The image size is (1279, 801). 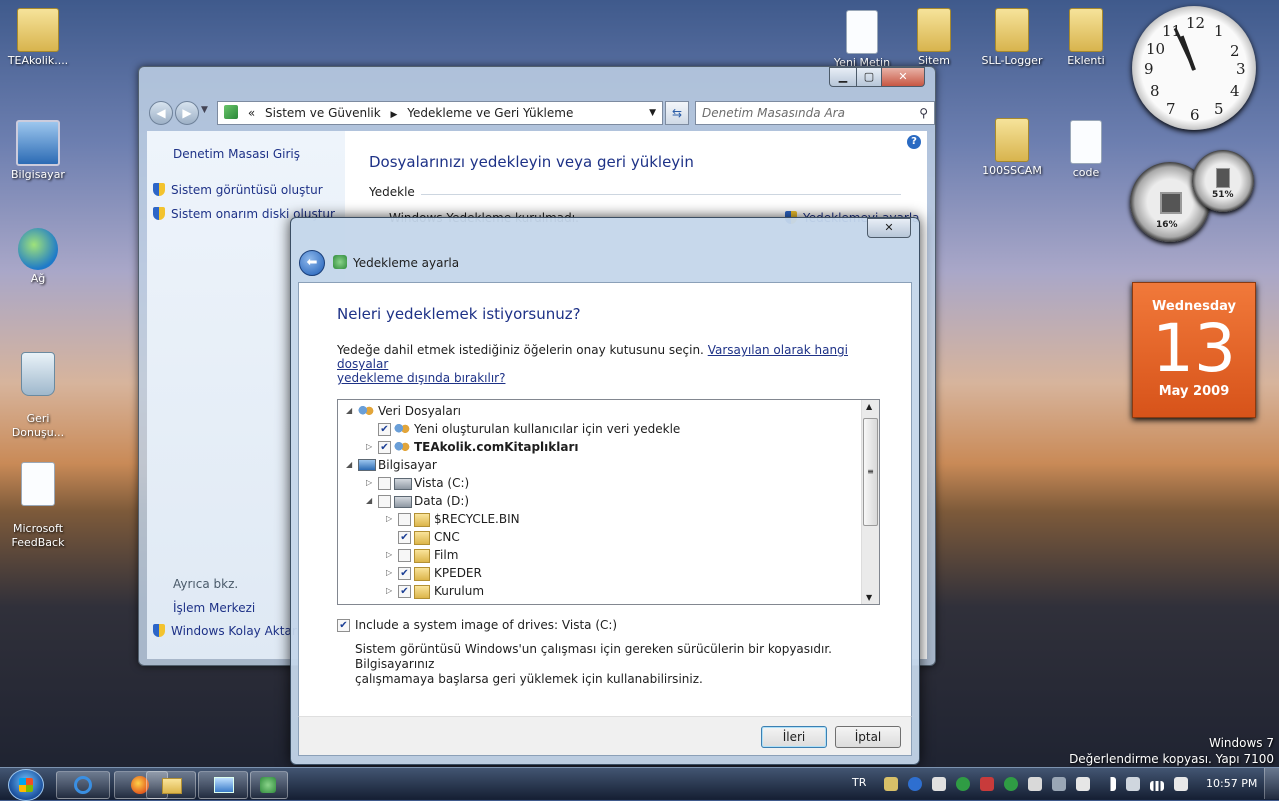 What do you see at coordinates (815, 113) in the screenshot?
I see `search-input: Denetim Masasında Ara ⚲` at bounding box center [815, 113].